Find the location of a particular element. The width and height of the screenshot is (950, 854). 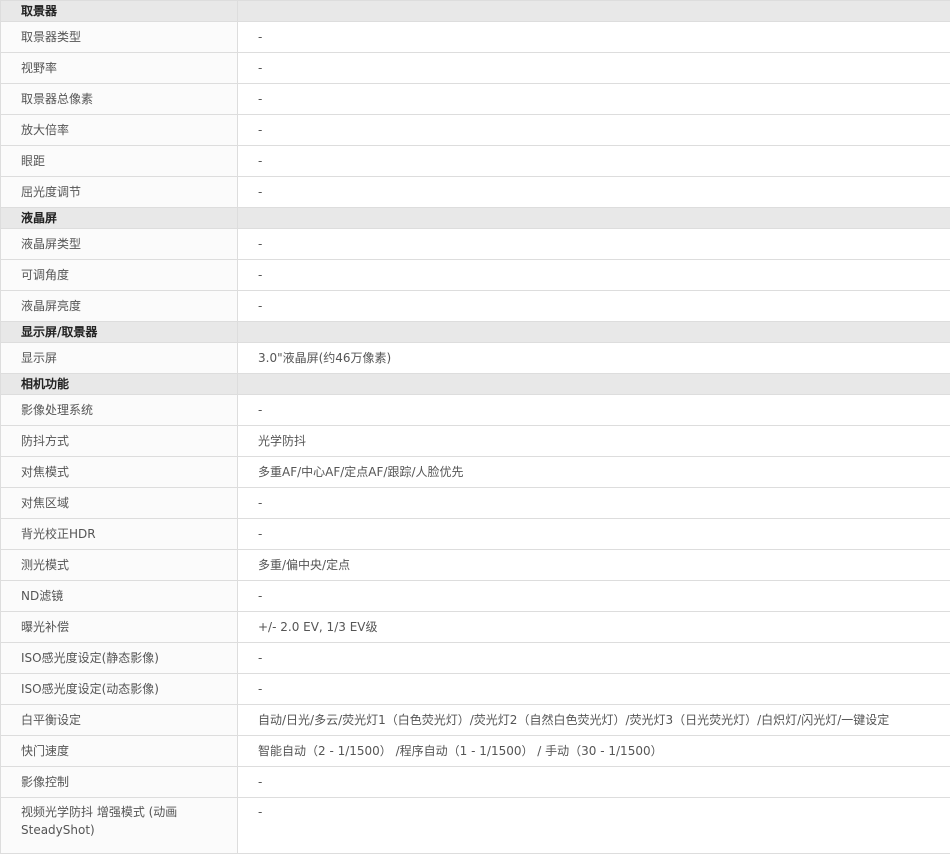

spec-row: ISO感光度设定(静态影像)- is located at coordinates (475, 658).